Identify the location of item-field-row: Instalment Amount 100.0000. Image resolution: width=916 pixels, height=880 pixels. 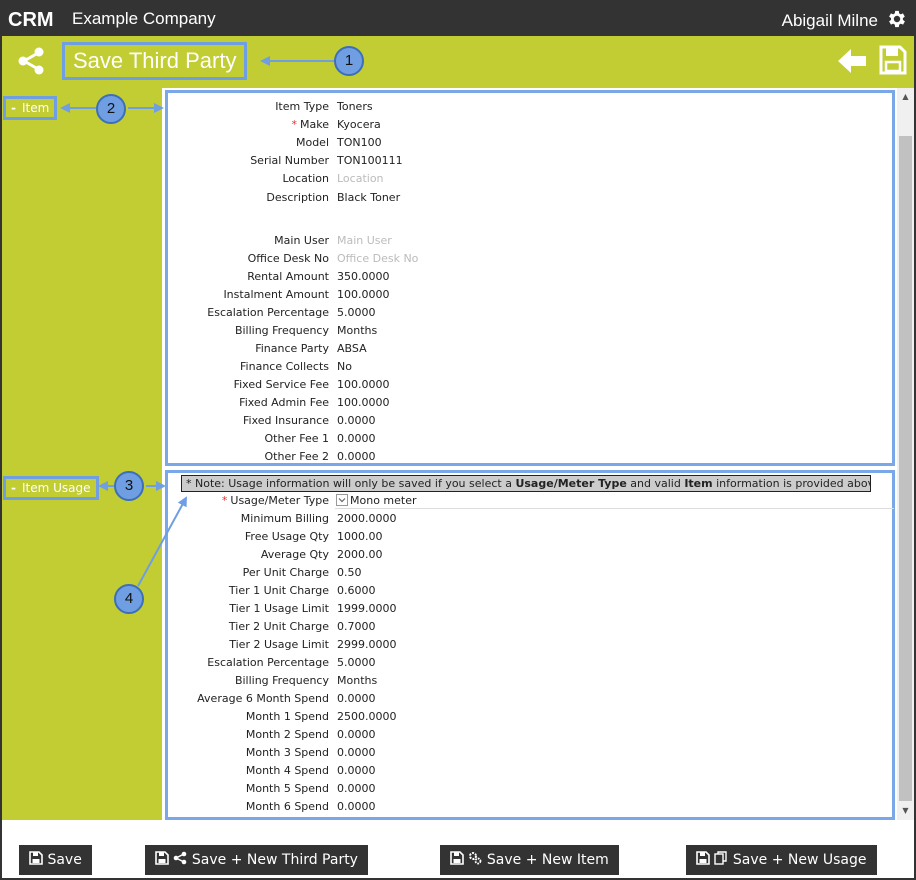
(532, 295).